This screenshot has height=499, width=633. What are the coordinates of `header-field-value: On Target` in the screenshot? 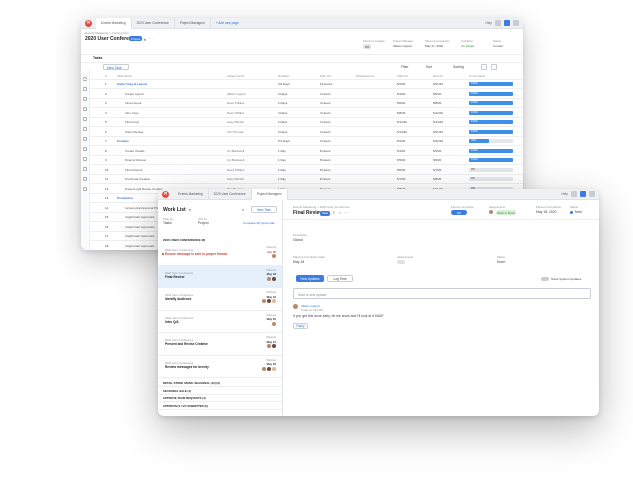 It's located at (467, 46).